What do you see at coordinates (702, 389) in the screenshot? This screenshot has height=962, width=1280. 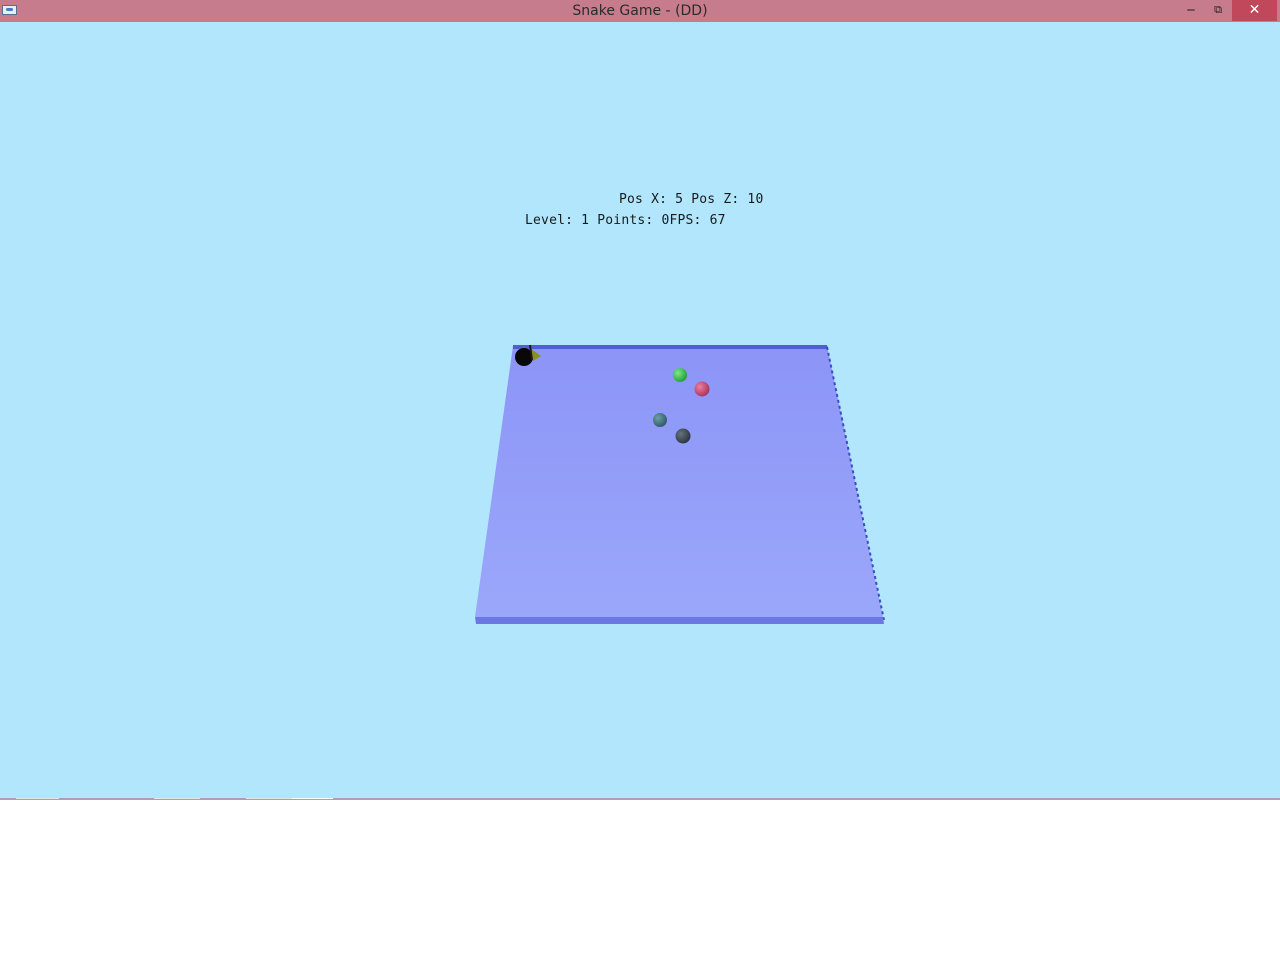 I see `food-pink` at bounding box center [702, 389].